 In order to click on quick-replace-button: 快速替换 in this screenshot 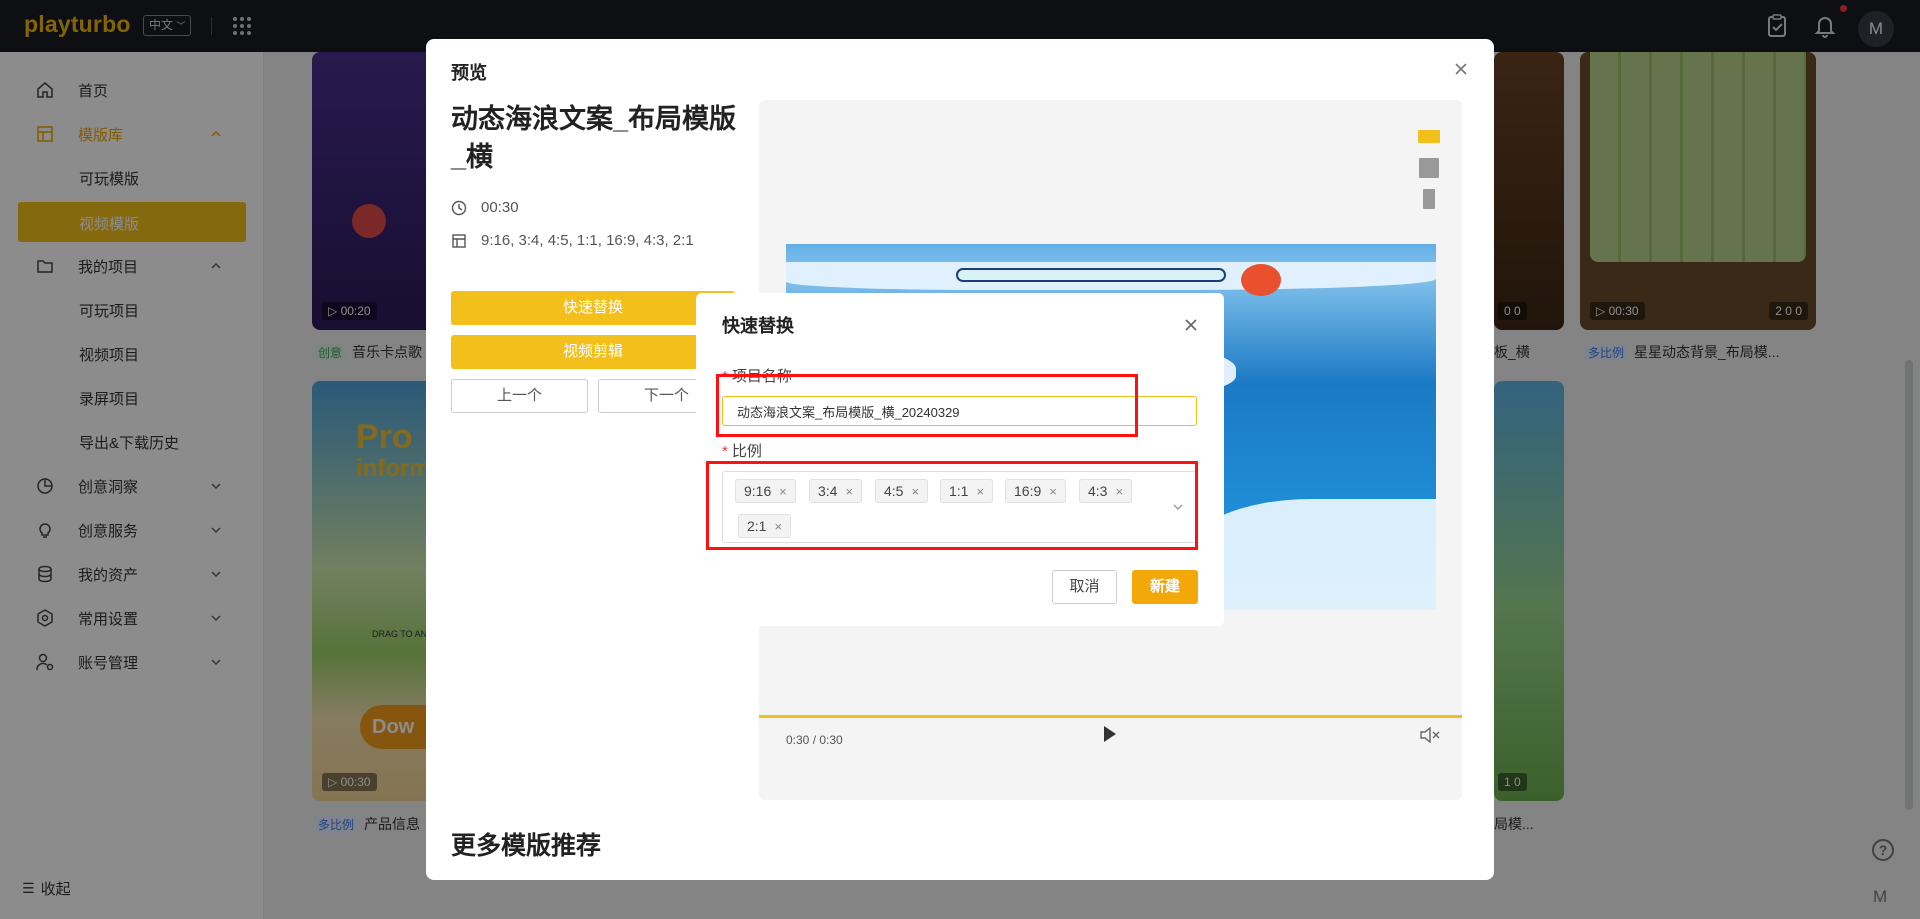, I will do `click(593, 308)`.